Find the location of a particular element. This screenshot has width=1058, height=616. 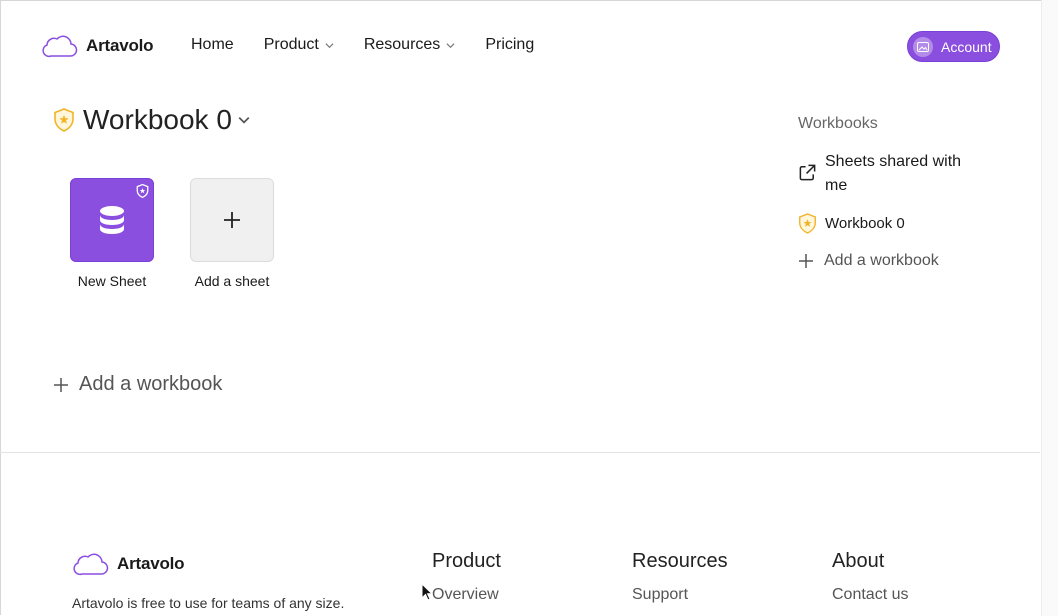

sheet-tile is located at coordinates (112, 220).